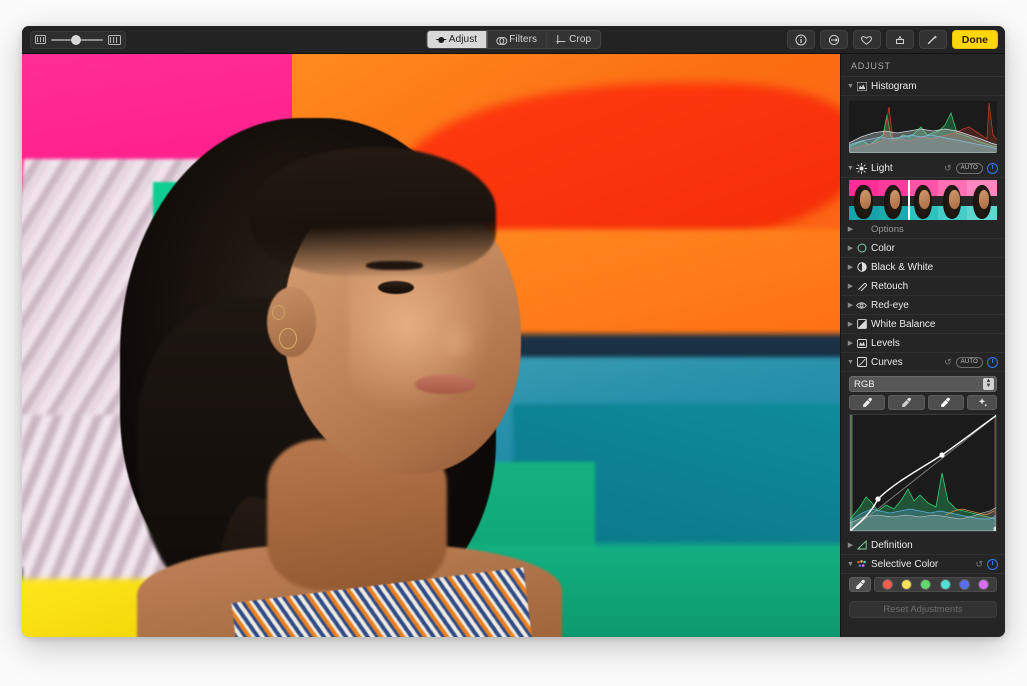 Image resolution: width=1027 pixels, height=686 pixels. What do you see at coordinates (580, 39) in the screenshot?
I see `tab-crop-label: Crop` at bounding box center [580, 39].